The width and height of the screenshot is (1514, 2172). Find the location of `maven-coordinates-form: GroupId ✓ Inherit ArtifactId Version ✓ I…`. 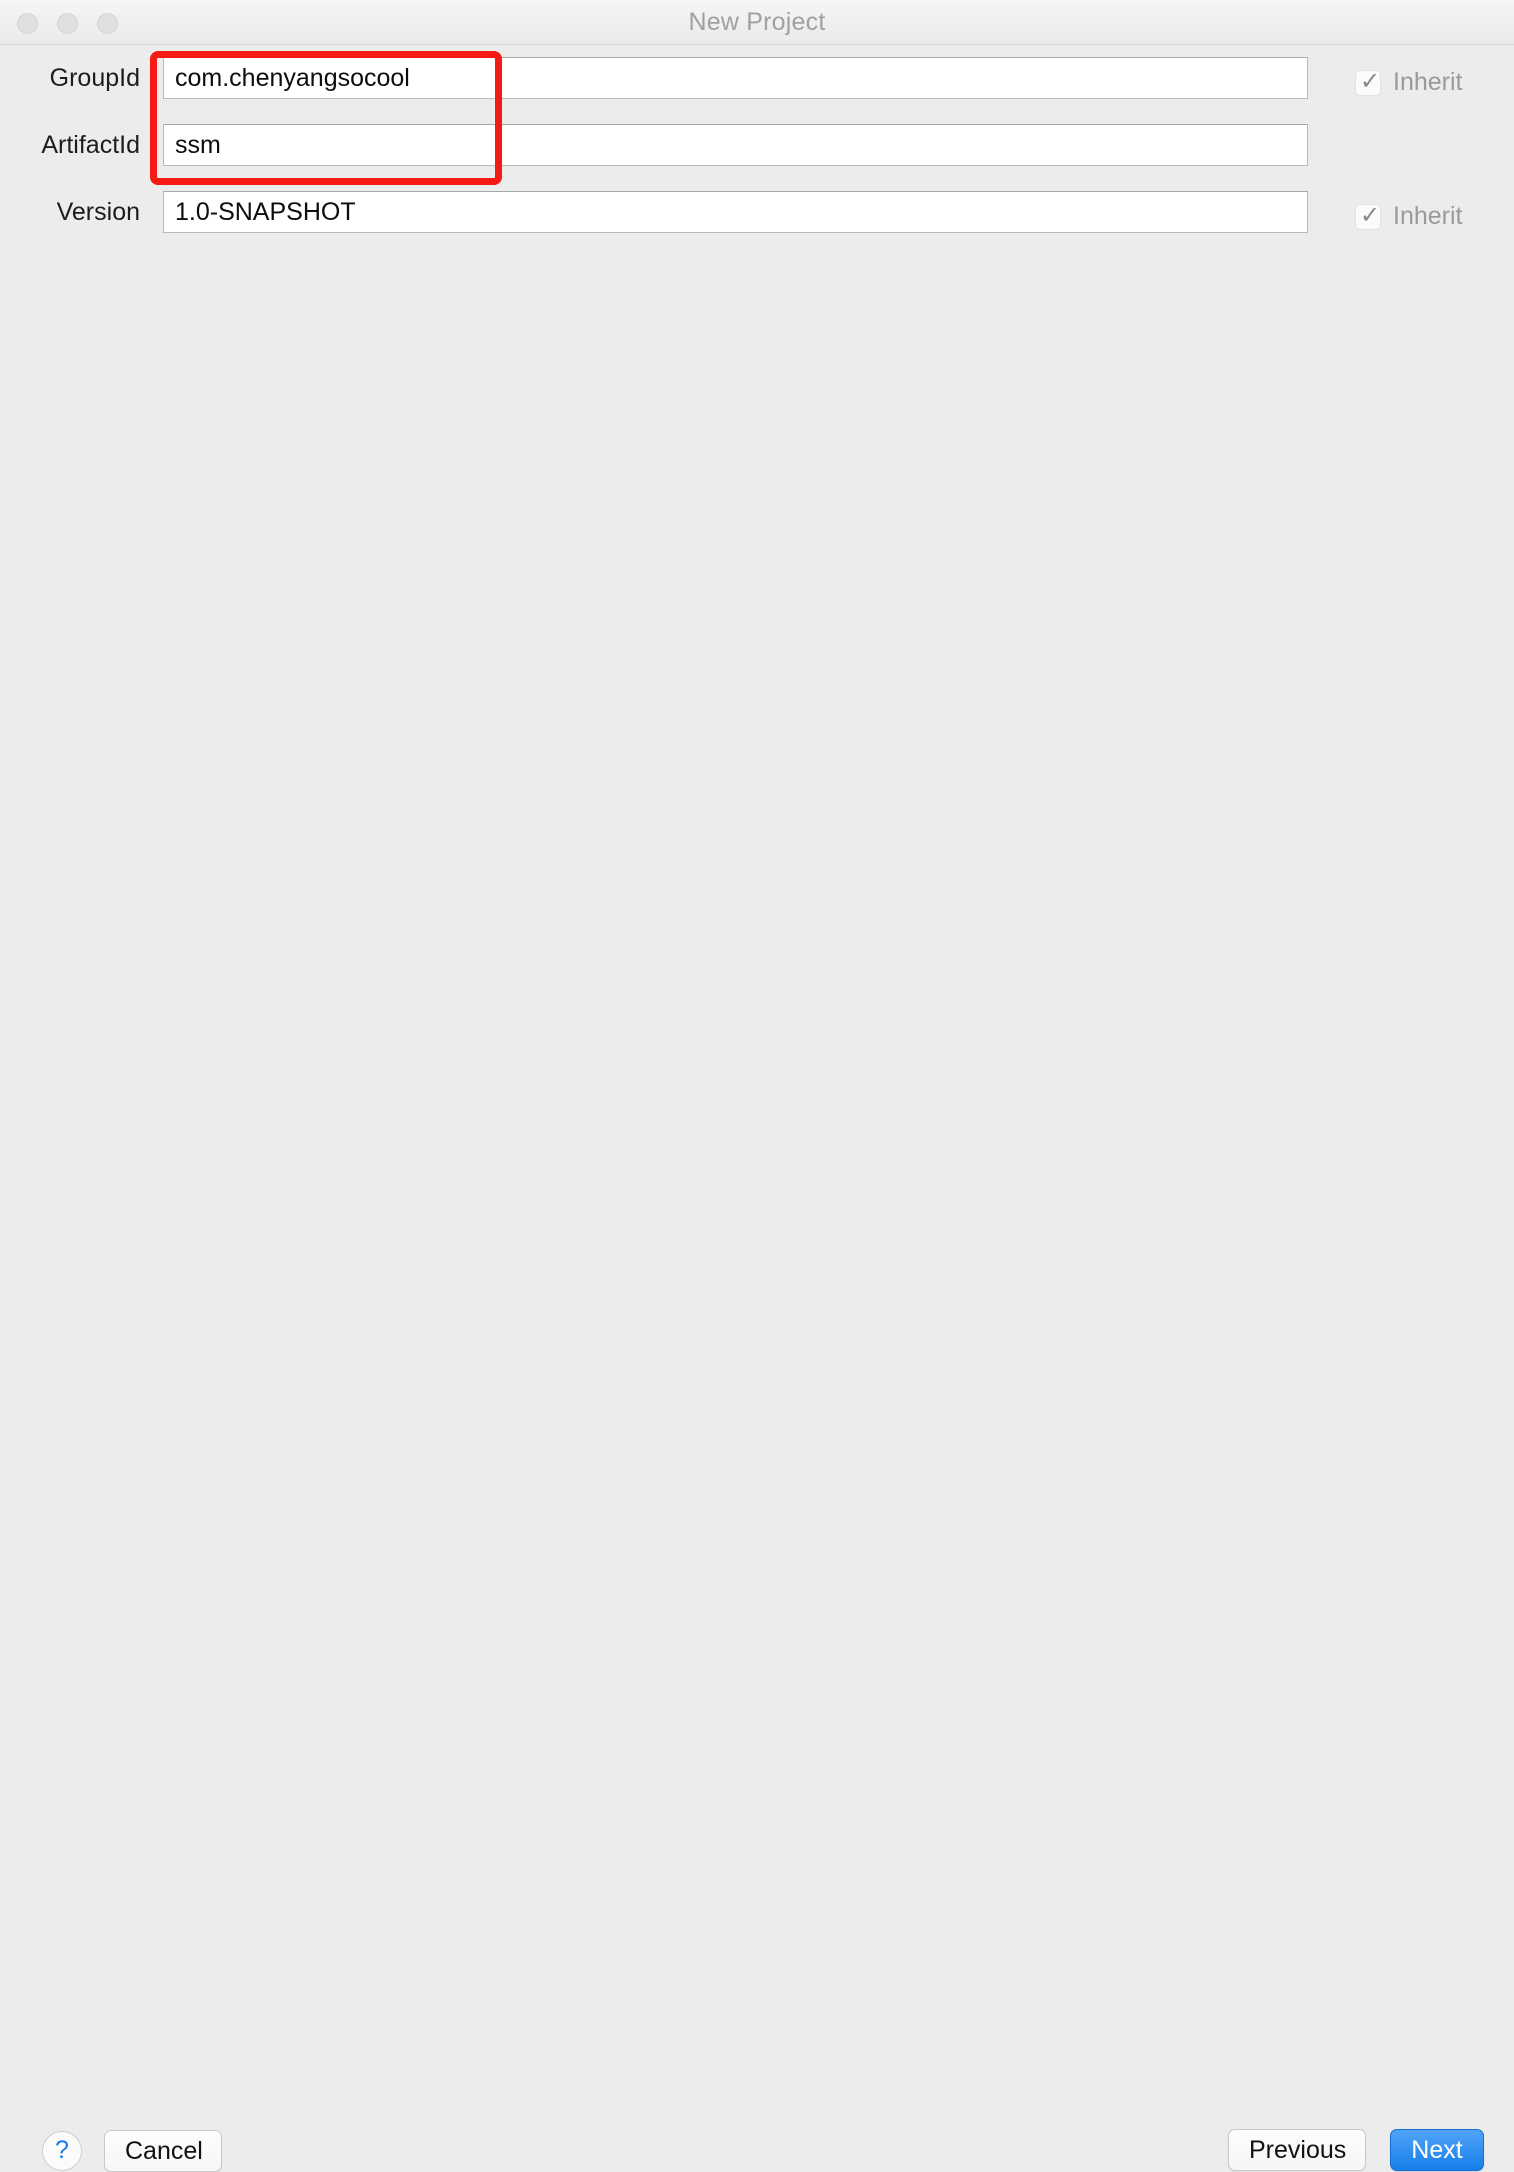

maven-coordinates-form: GroupId ✓ Inherit ArtifactId Version ✓ I… is located at coordinates (757, 145).